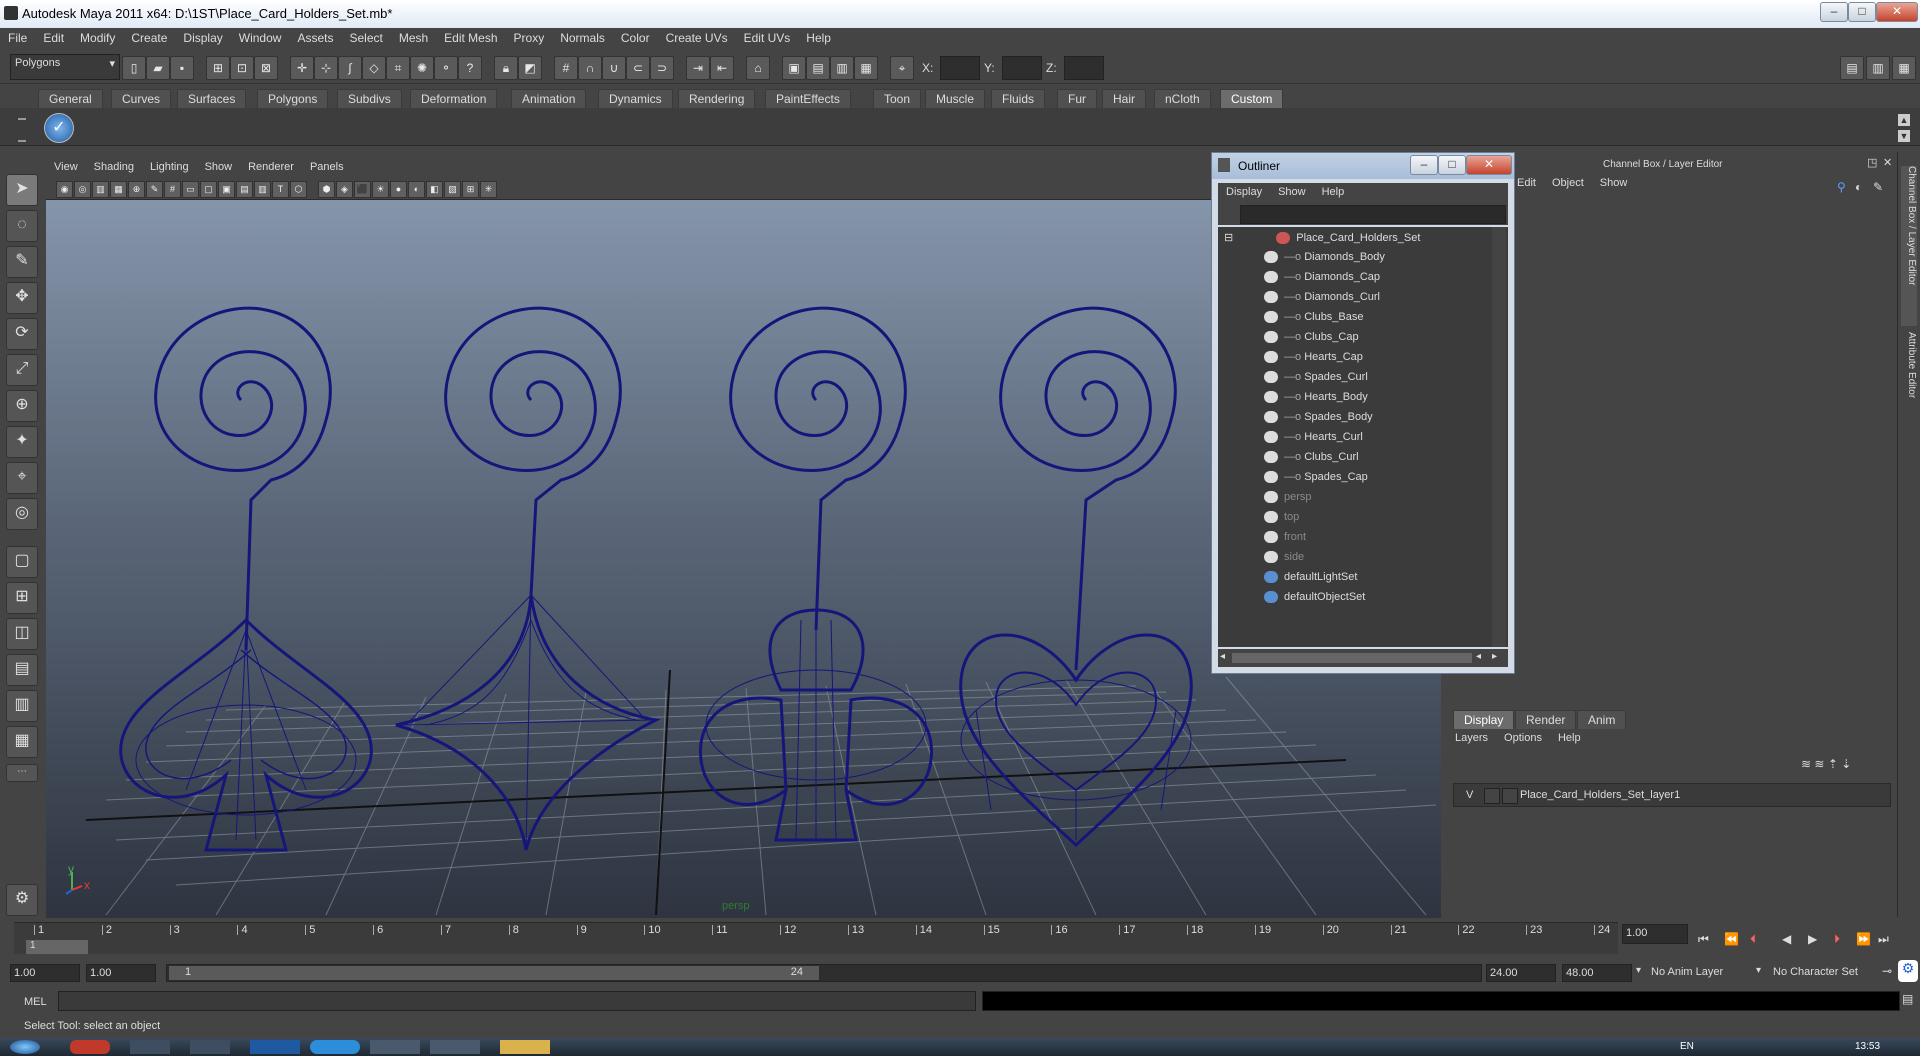 This screenshot has width=1920, height=1056. I want to click on outliner-vscroll, so click(1499, 437).